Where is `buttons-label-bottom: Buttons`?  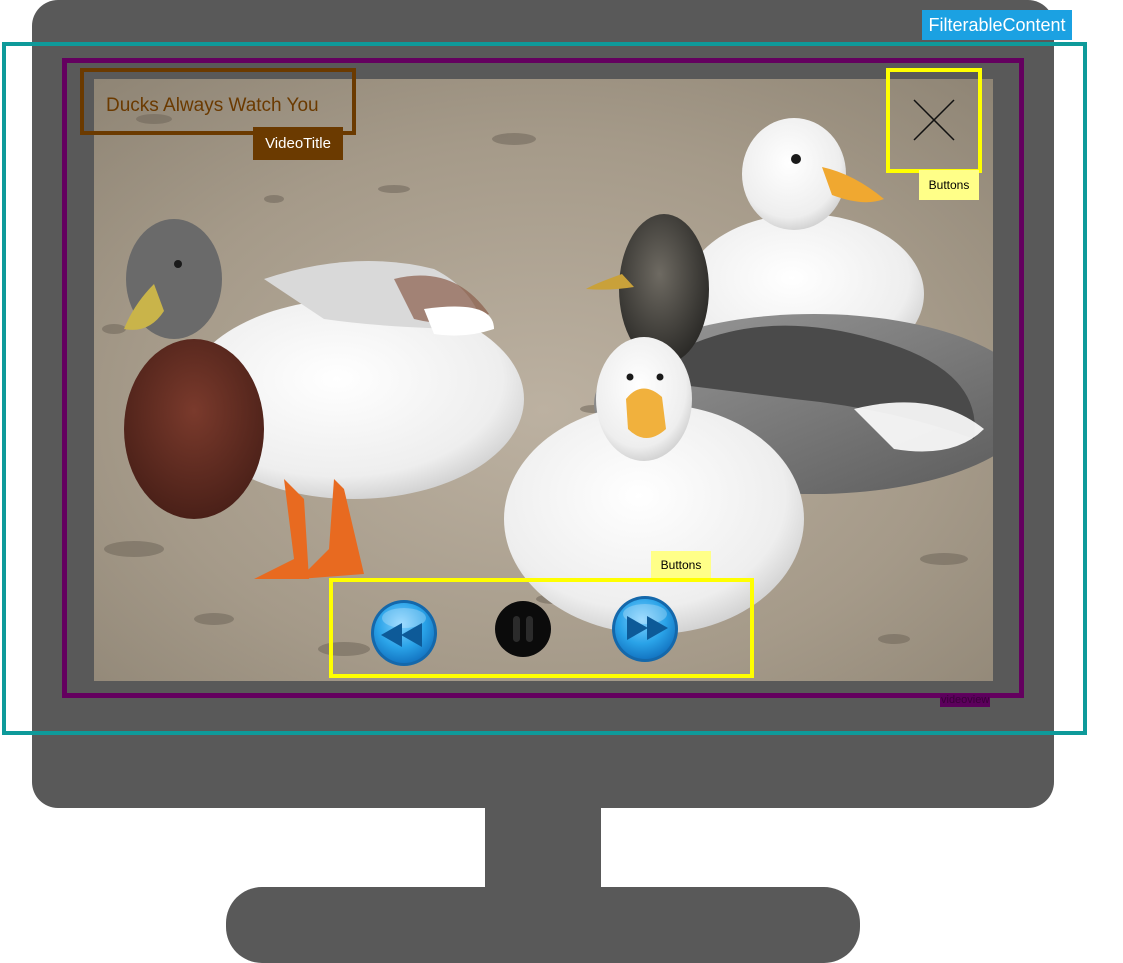 buttons-label-bottom: Buttons is located at coordinates (681, 565).